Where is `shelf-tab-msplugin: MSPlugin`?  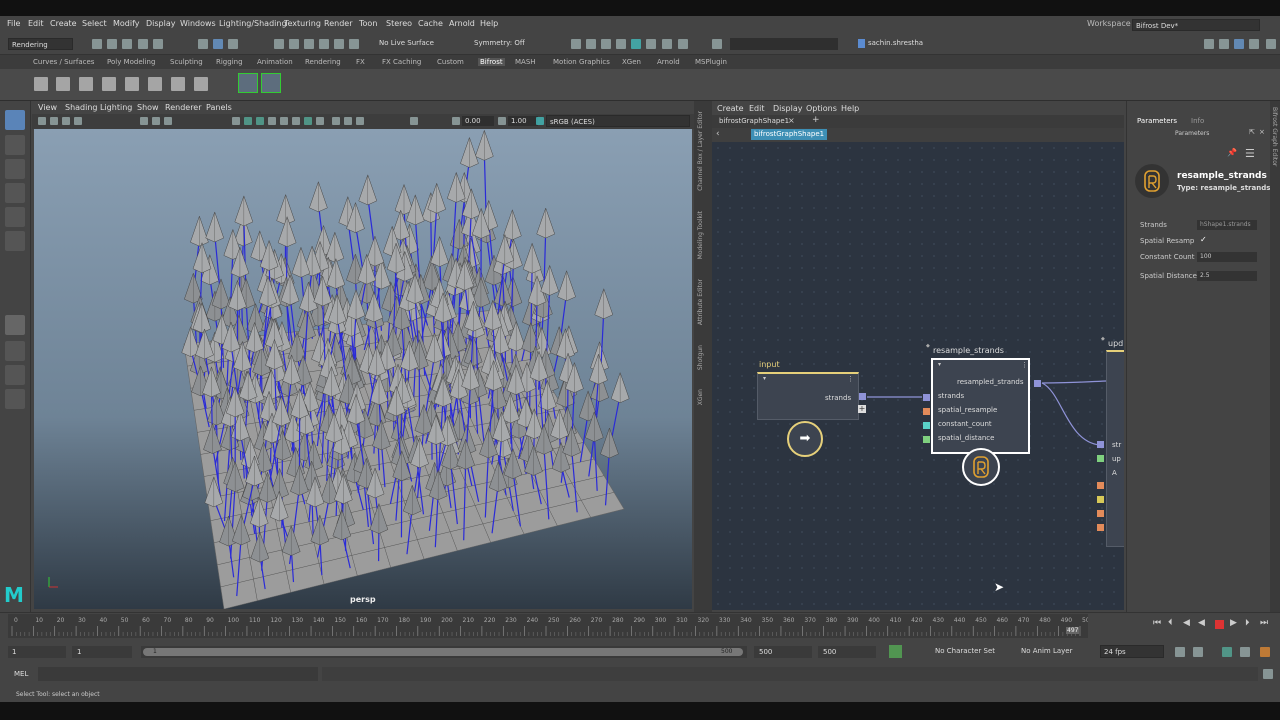 shelf-tab-msplugin: MSPlugin is located at coordinates (711, 62).